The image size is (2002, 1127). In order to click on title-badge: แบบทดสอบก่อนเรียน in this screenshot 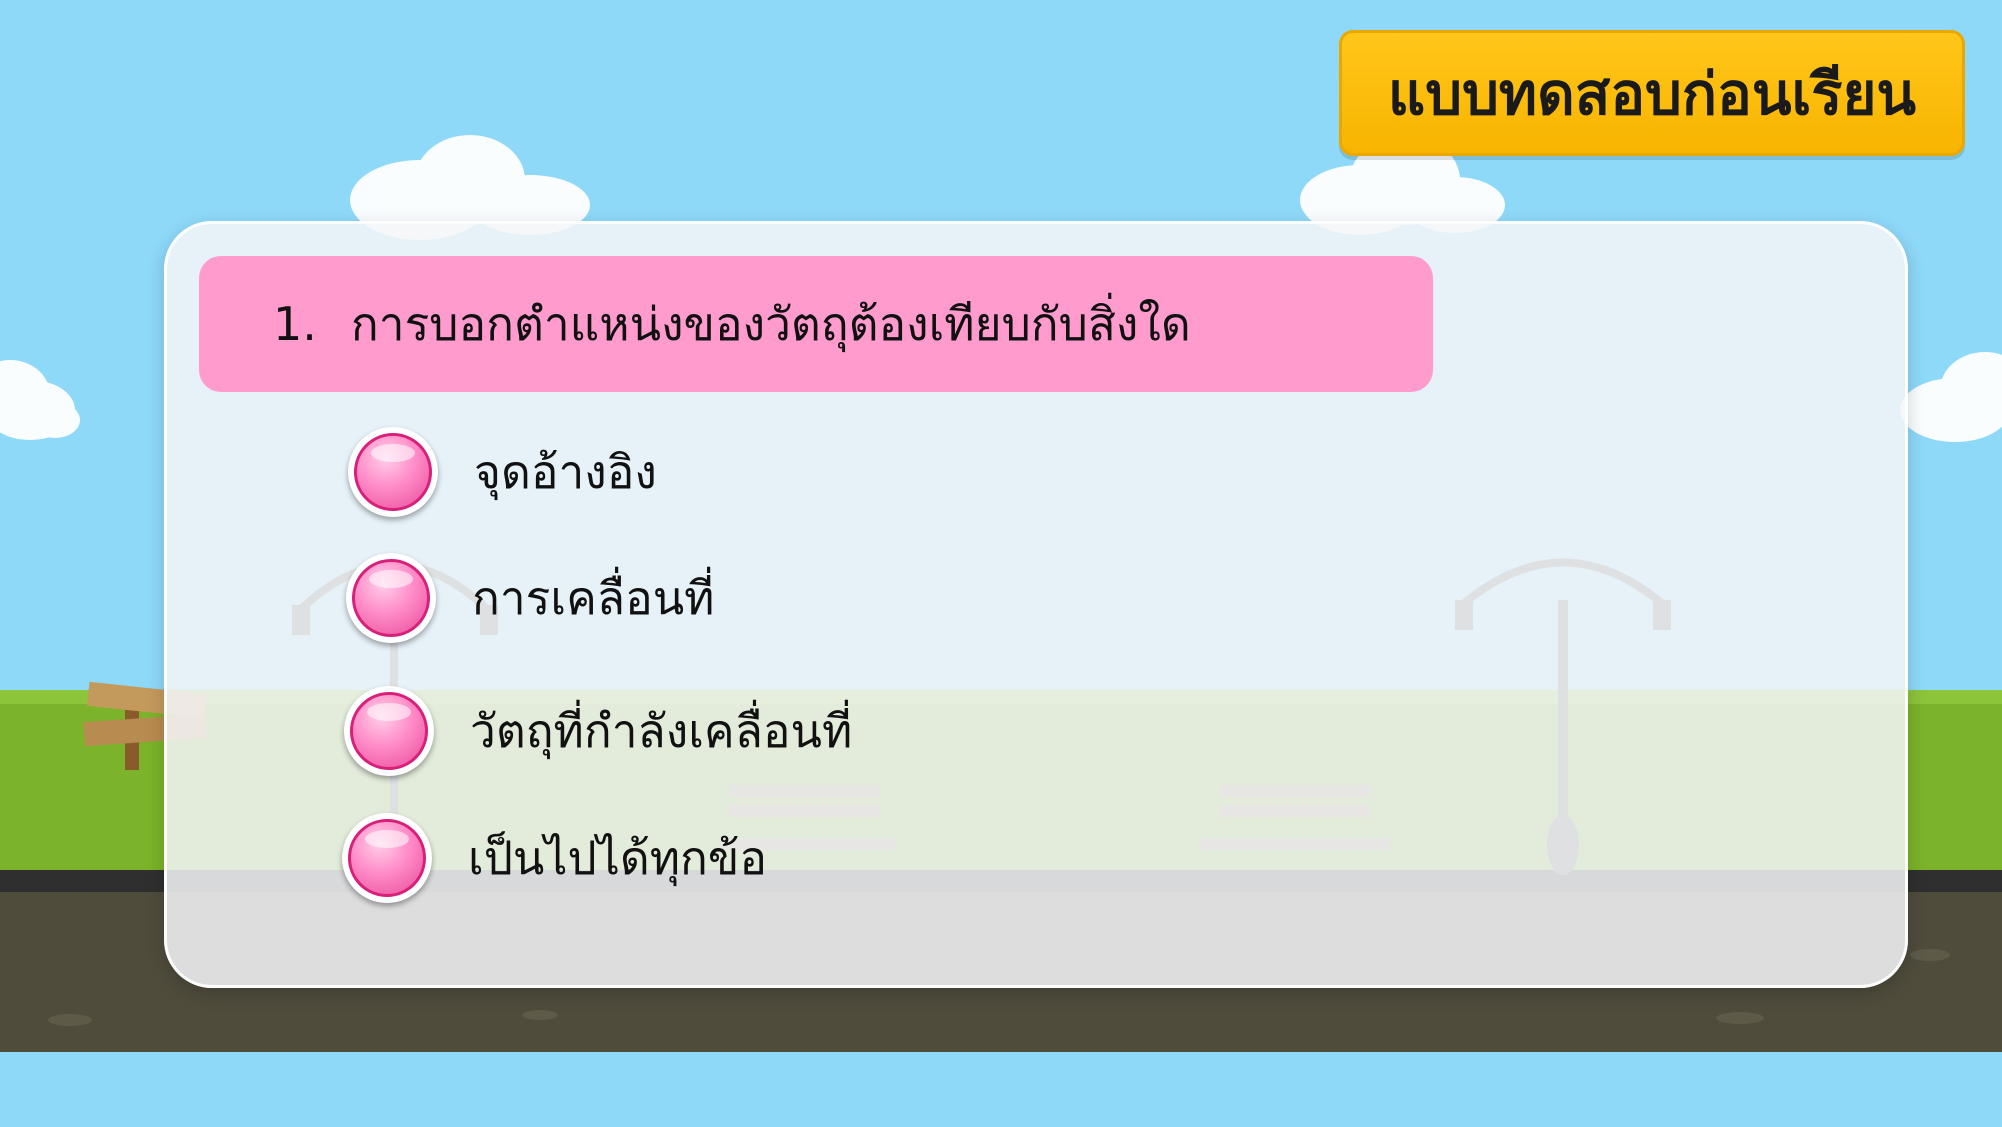, I will do `click(1652, 93)`.